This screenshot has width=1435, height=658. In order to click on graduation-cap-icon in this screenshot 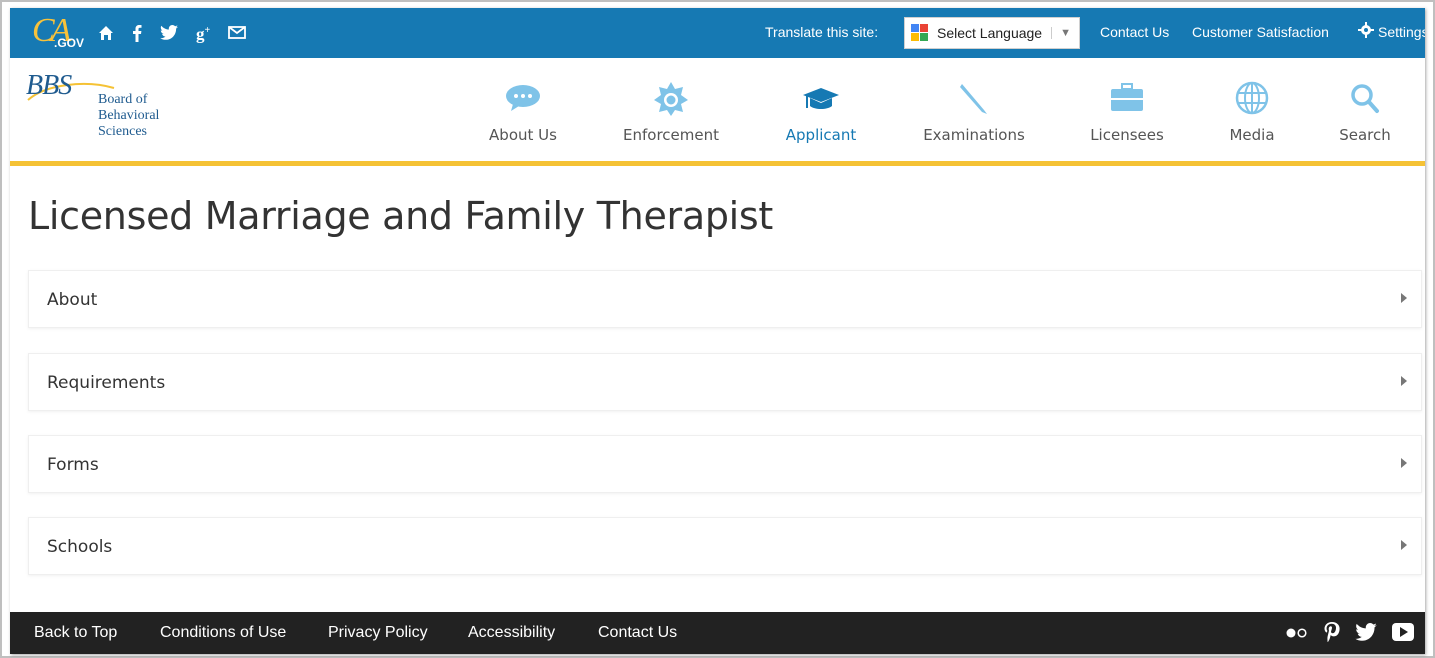, I will do `click(821, 98)`.